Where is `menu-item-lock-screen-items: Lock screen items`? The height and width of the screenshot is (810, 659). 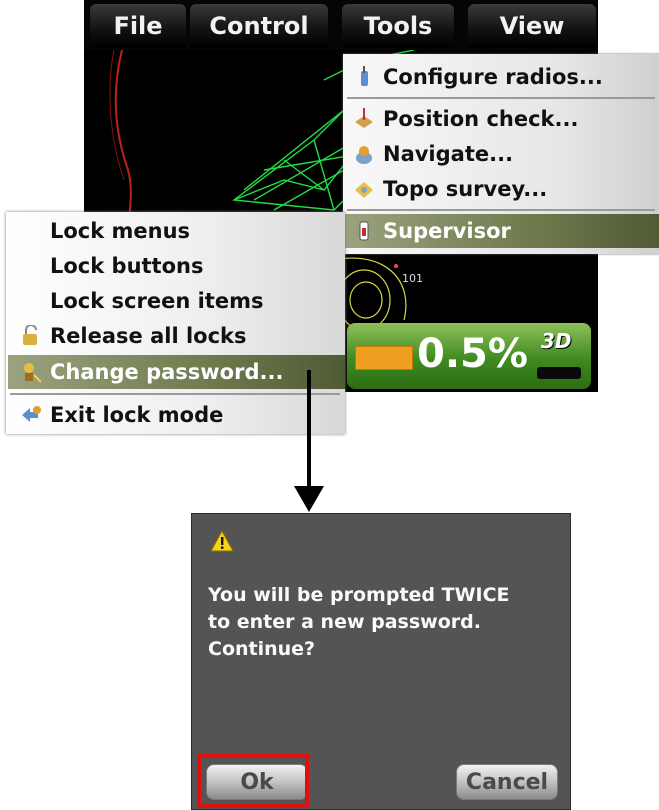 menu-item-lock-screen-items: Lock screen items is located at coordinates (180, 301).